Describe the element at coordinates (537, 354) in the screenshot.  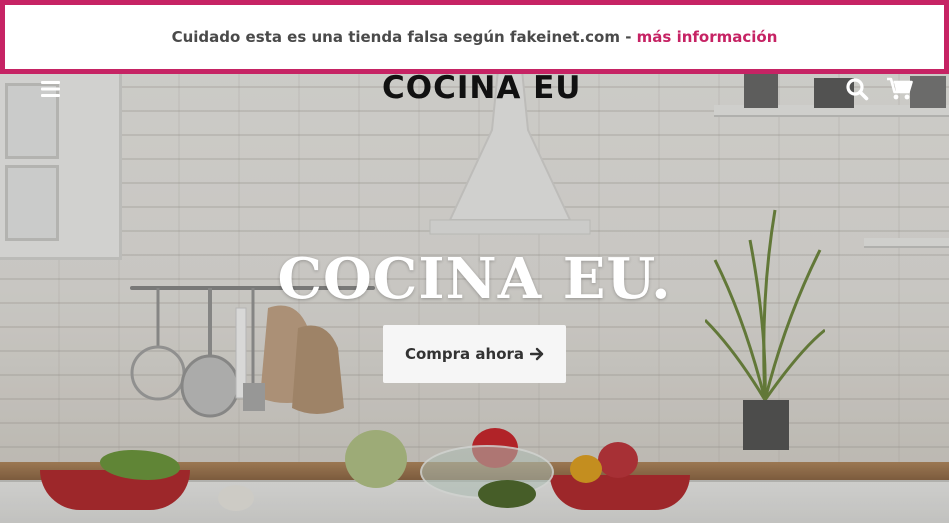
I see `arrow-right-icon` at that location.